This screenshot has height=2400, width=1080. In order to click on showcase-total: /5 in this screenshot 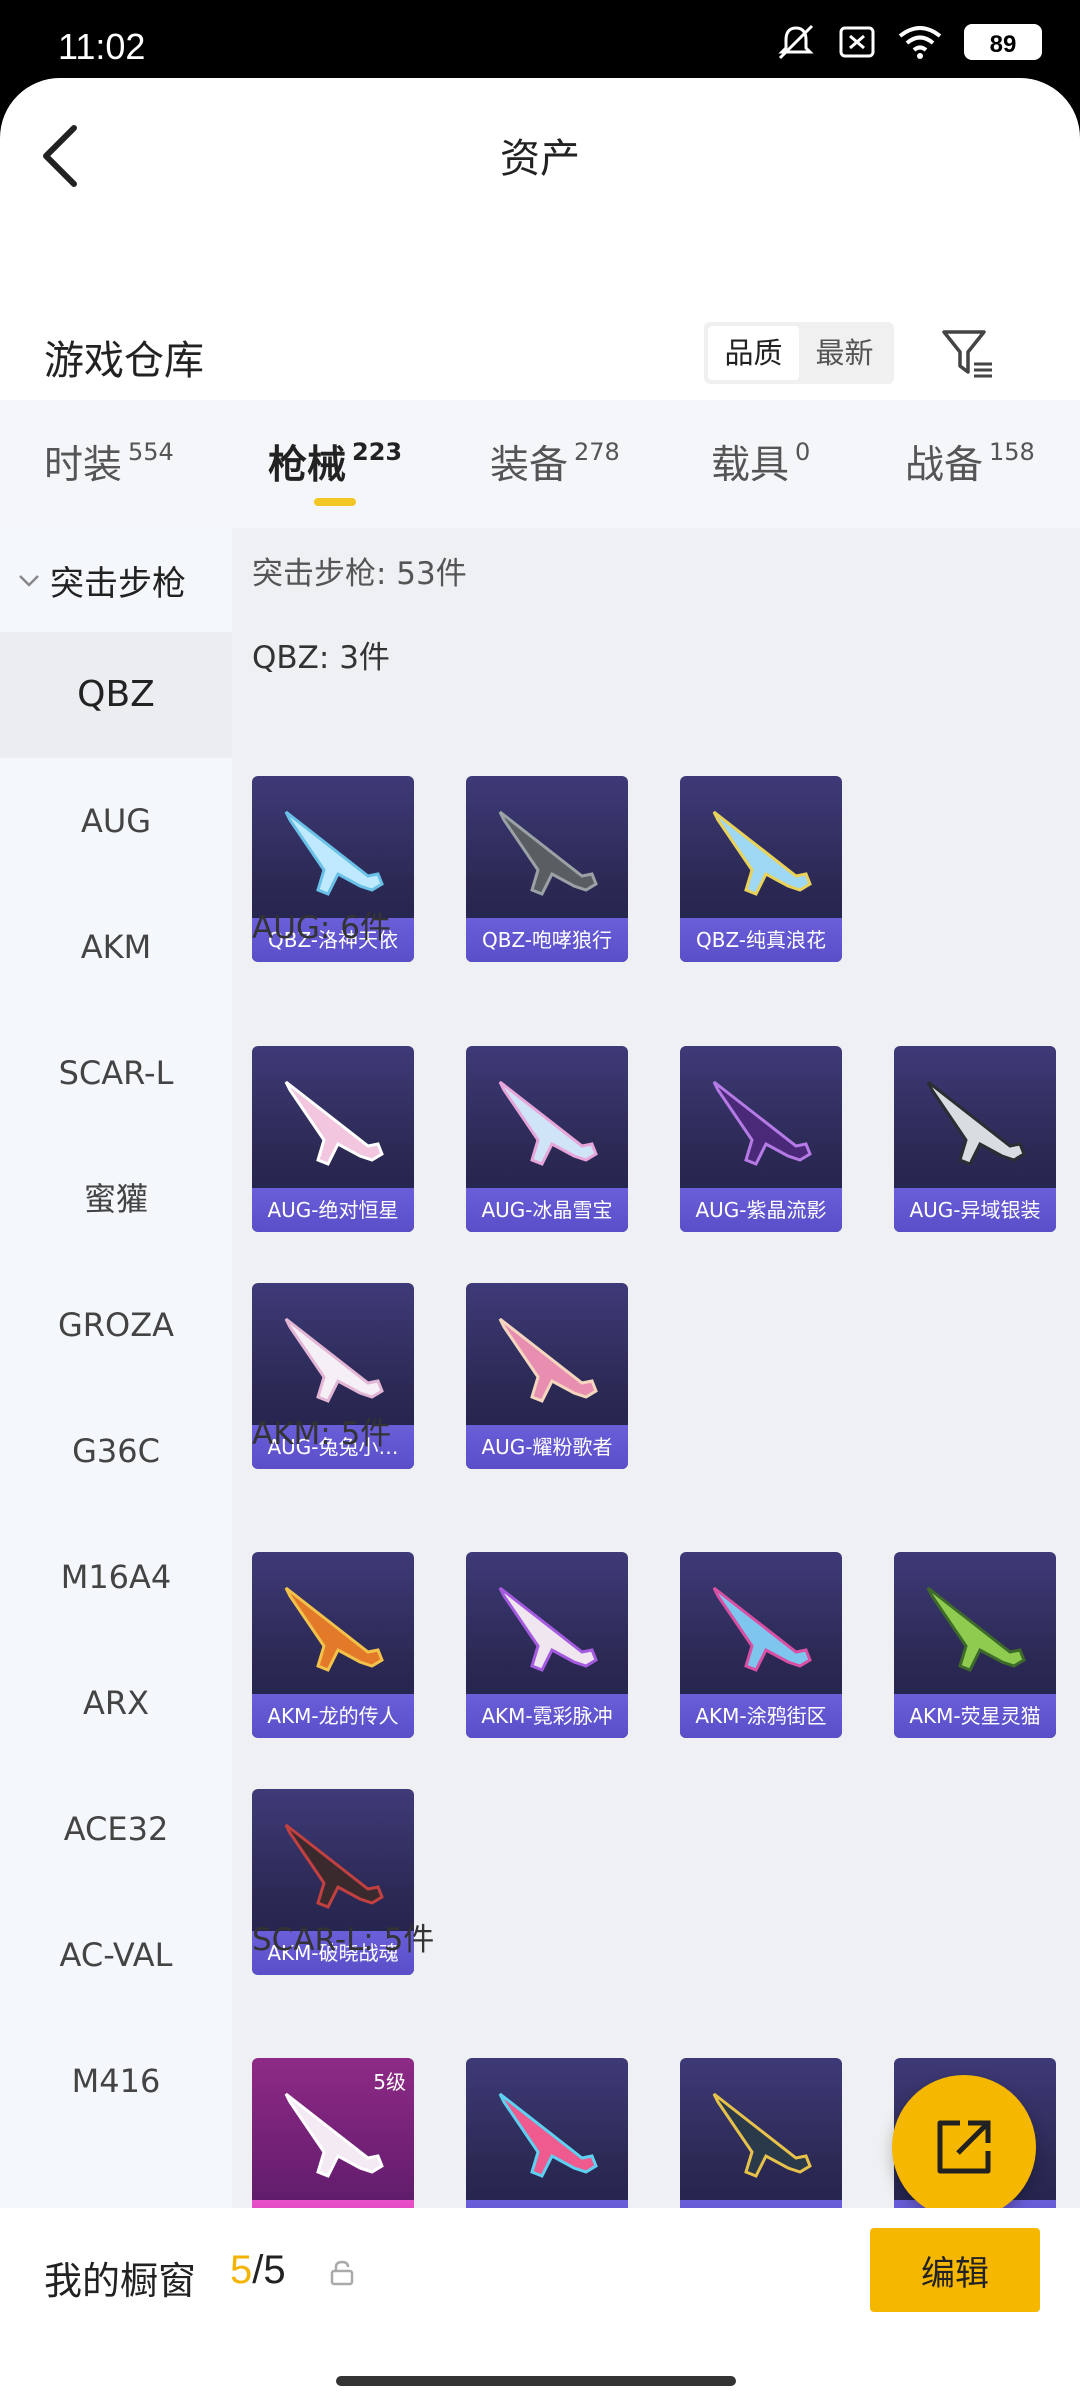, I will do `click(269, 2270)`.